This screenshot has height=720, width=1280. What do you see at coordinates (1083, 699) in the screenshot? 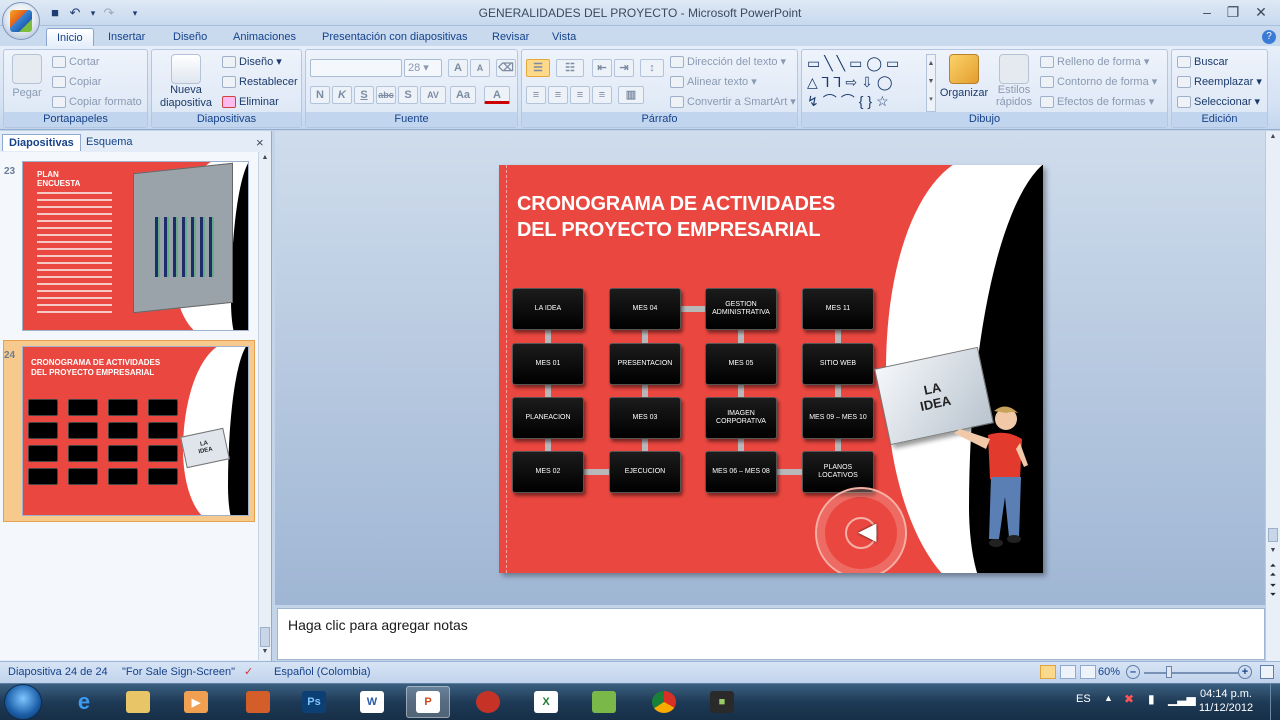
I see `language-indicator: ES` at bounding box center [1083, 699].